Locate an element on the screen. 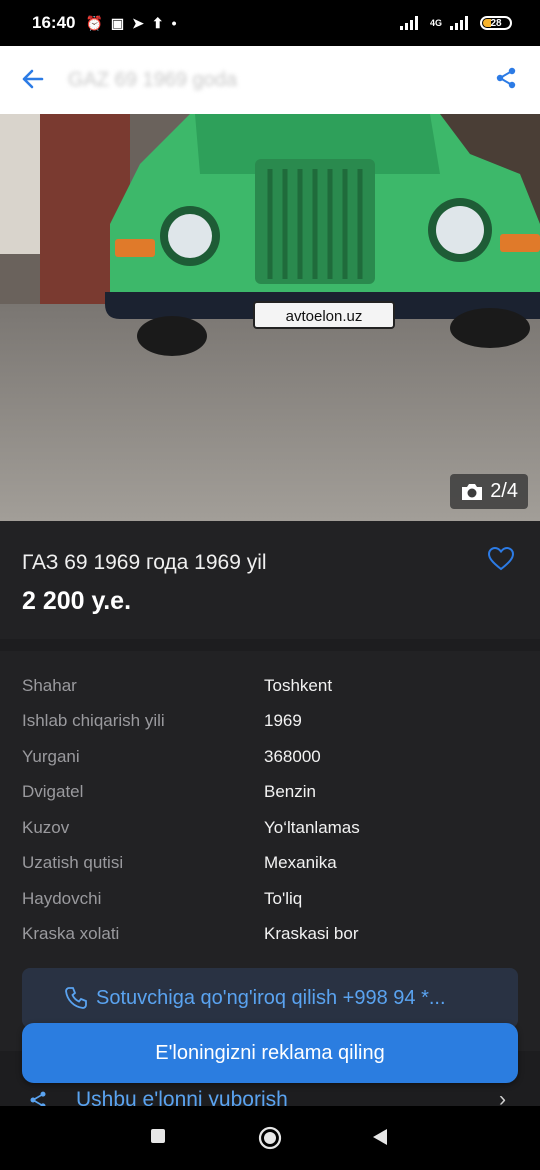 The width and height of the screenshot is (540, 1170). status-bar: 16:40 ⏰ ▣ ➤ ⬆ • 4G 28 is located at coordinates (270, 23).